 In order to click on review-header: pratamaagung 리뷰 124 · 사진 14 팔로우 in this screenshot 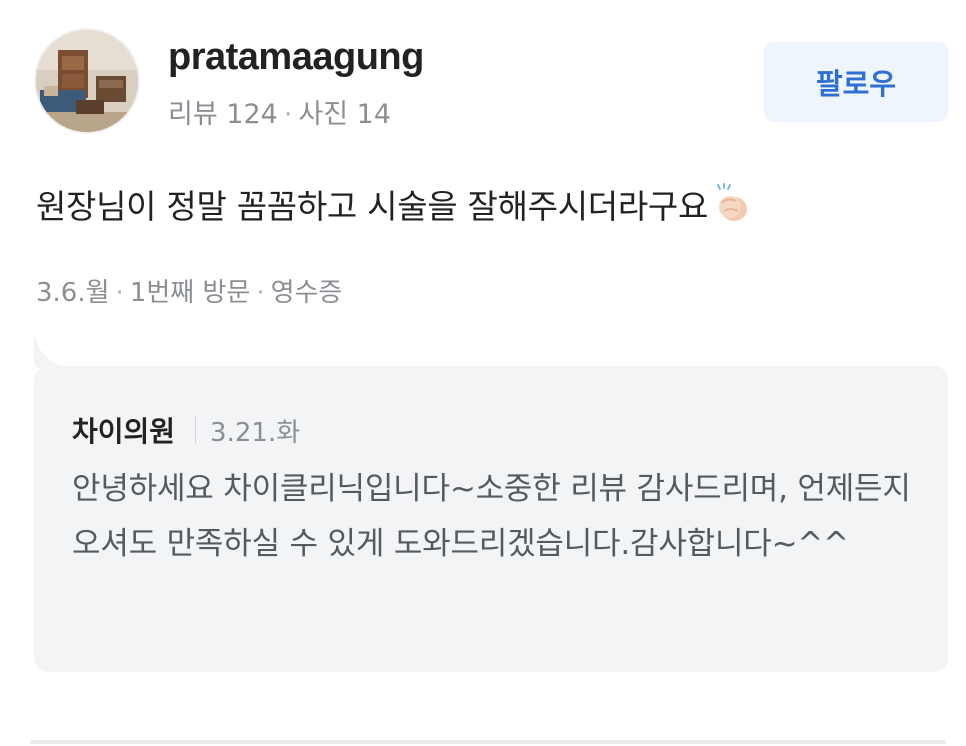, I will do `click(492, 82)`.